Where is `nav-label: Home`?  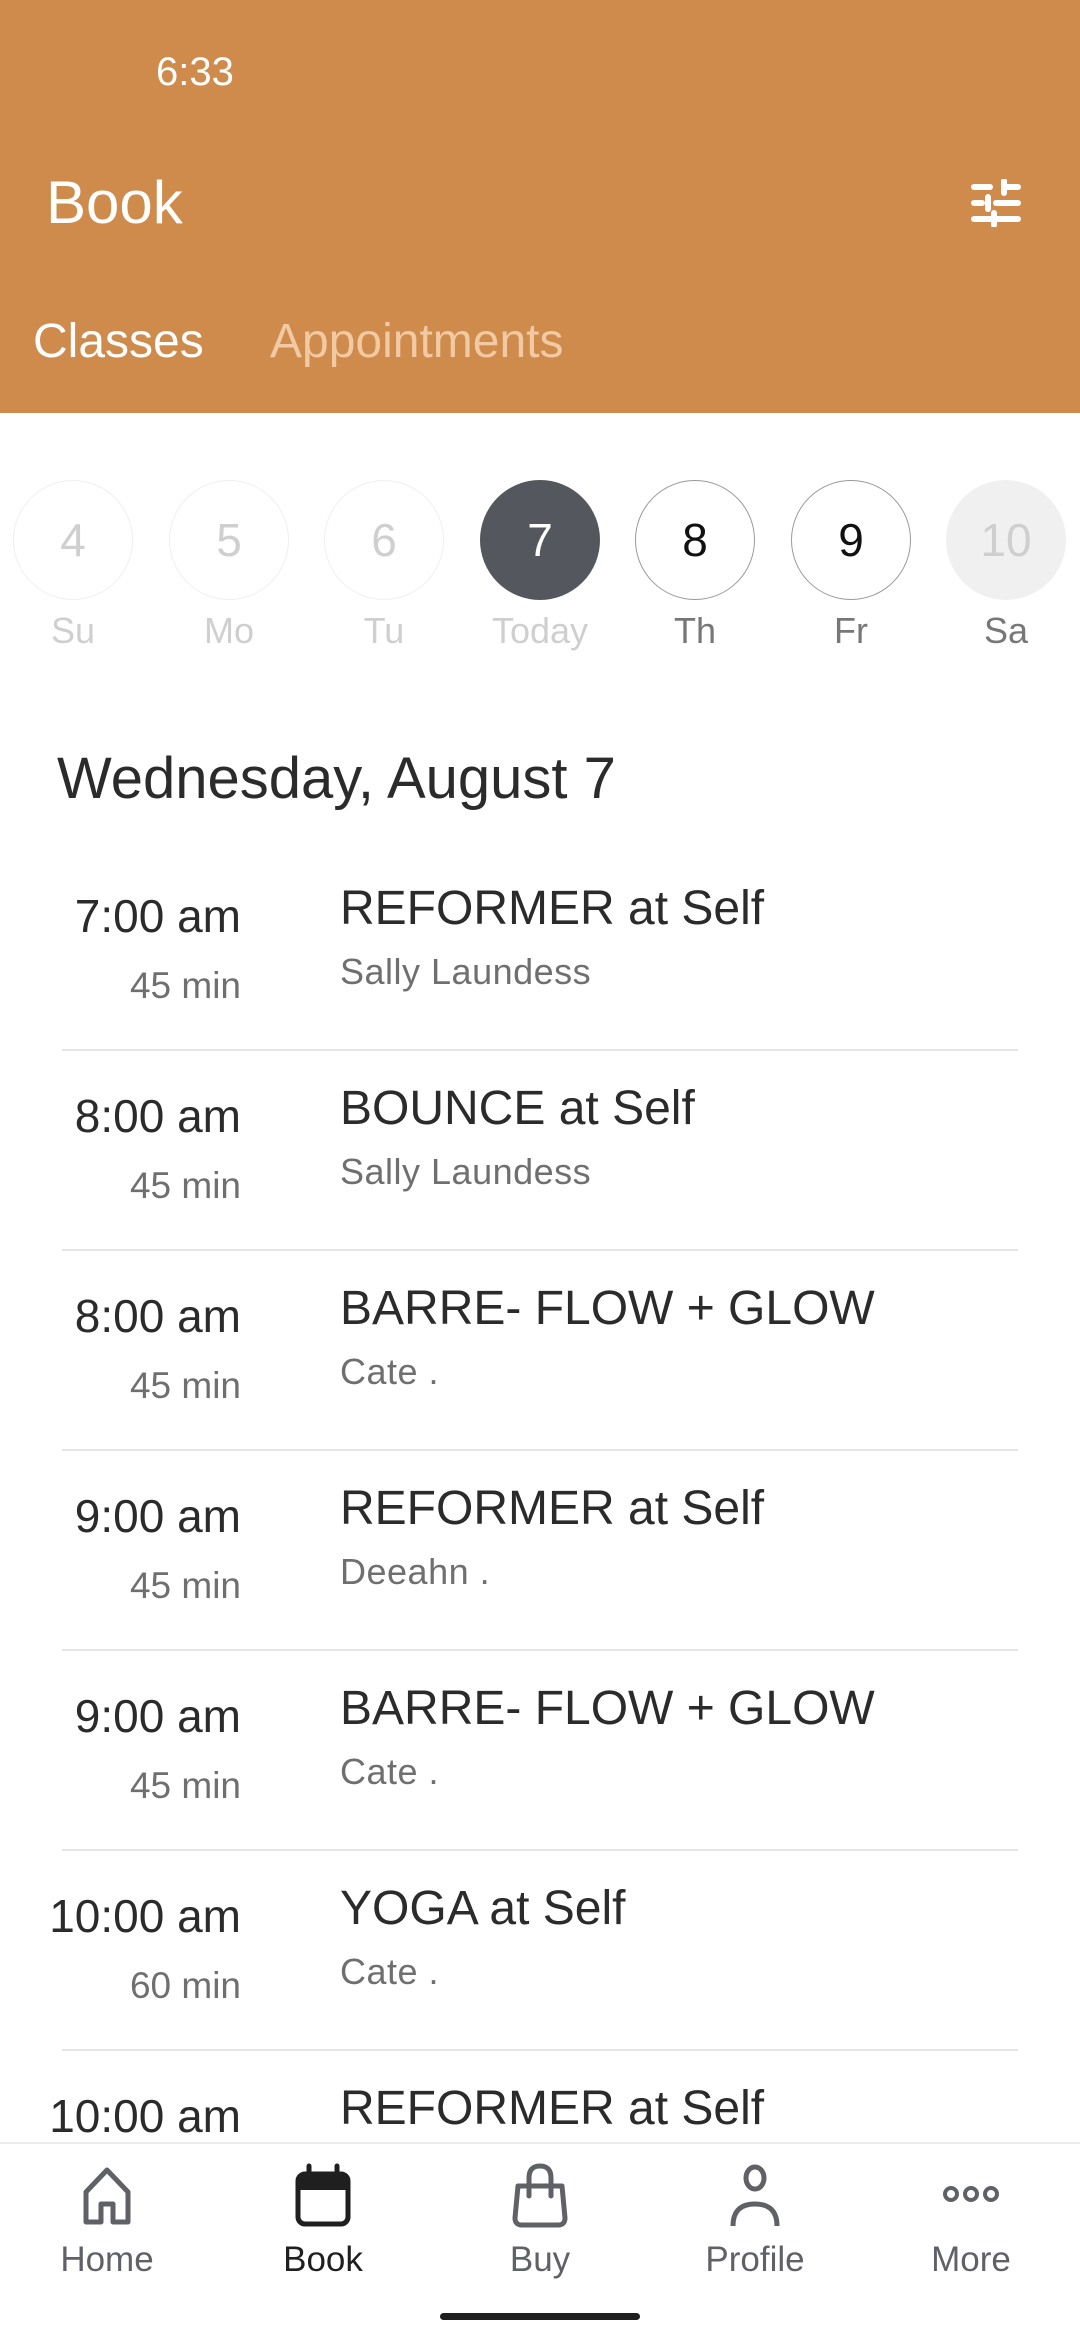
nav-label: Home is located at coordinates (107, 2259).